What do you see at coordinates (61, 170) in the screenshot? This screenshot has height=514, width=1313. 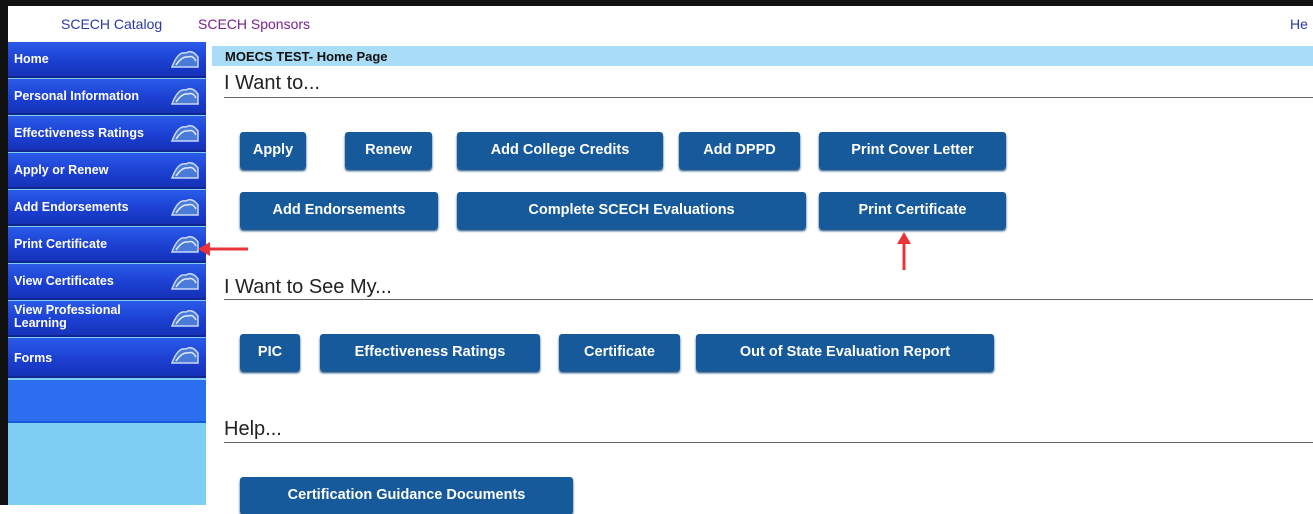 I see `sidebar-item-label: Apply or Renew` at bounding box center [61, 170].